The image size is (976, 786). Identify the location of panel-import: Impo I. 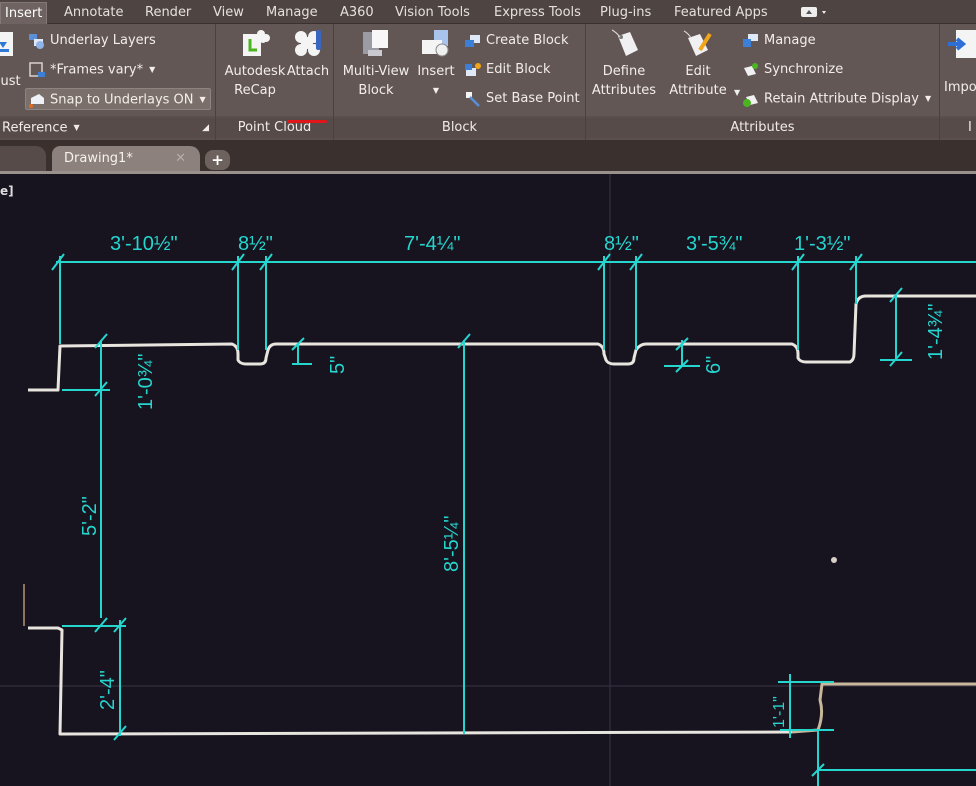
(958, 82).